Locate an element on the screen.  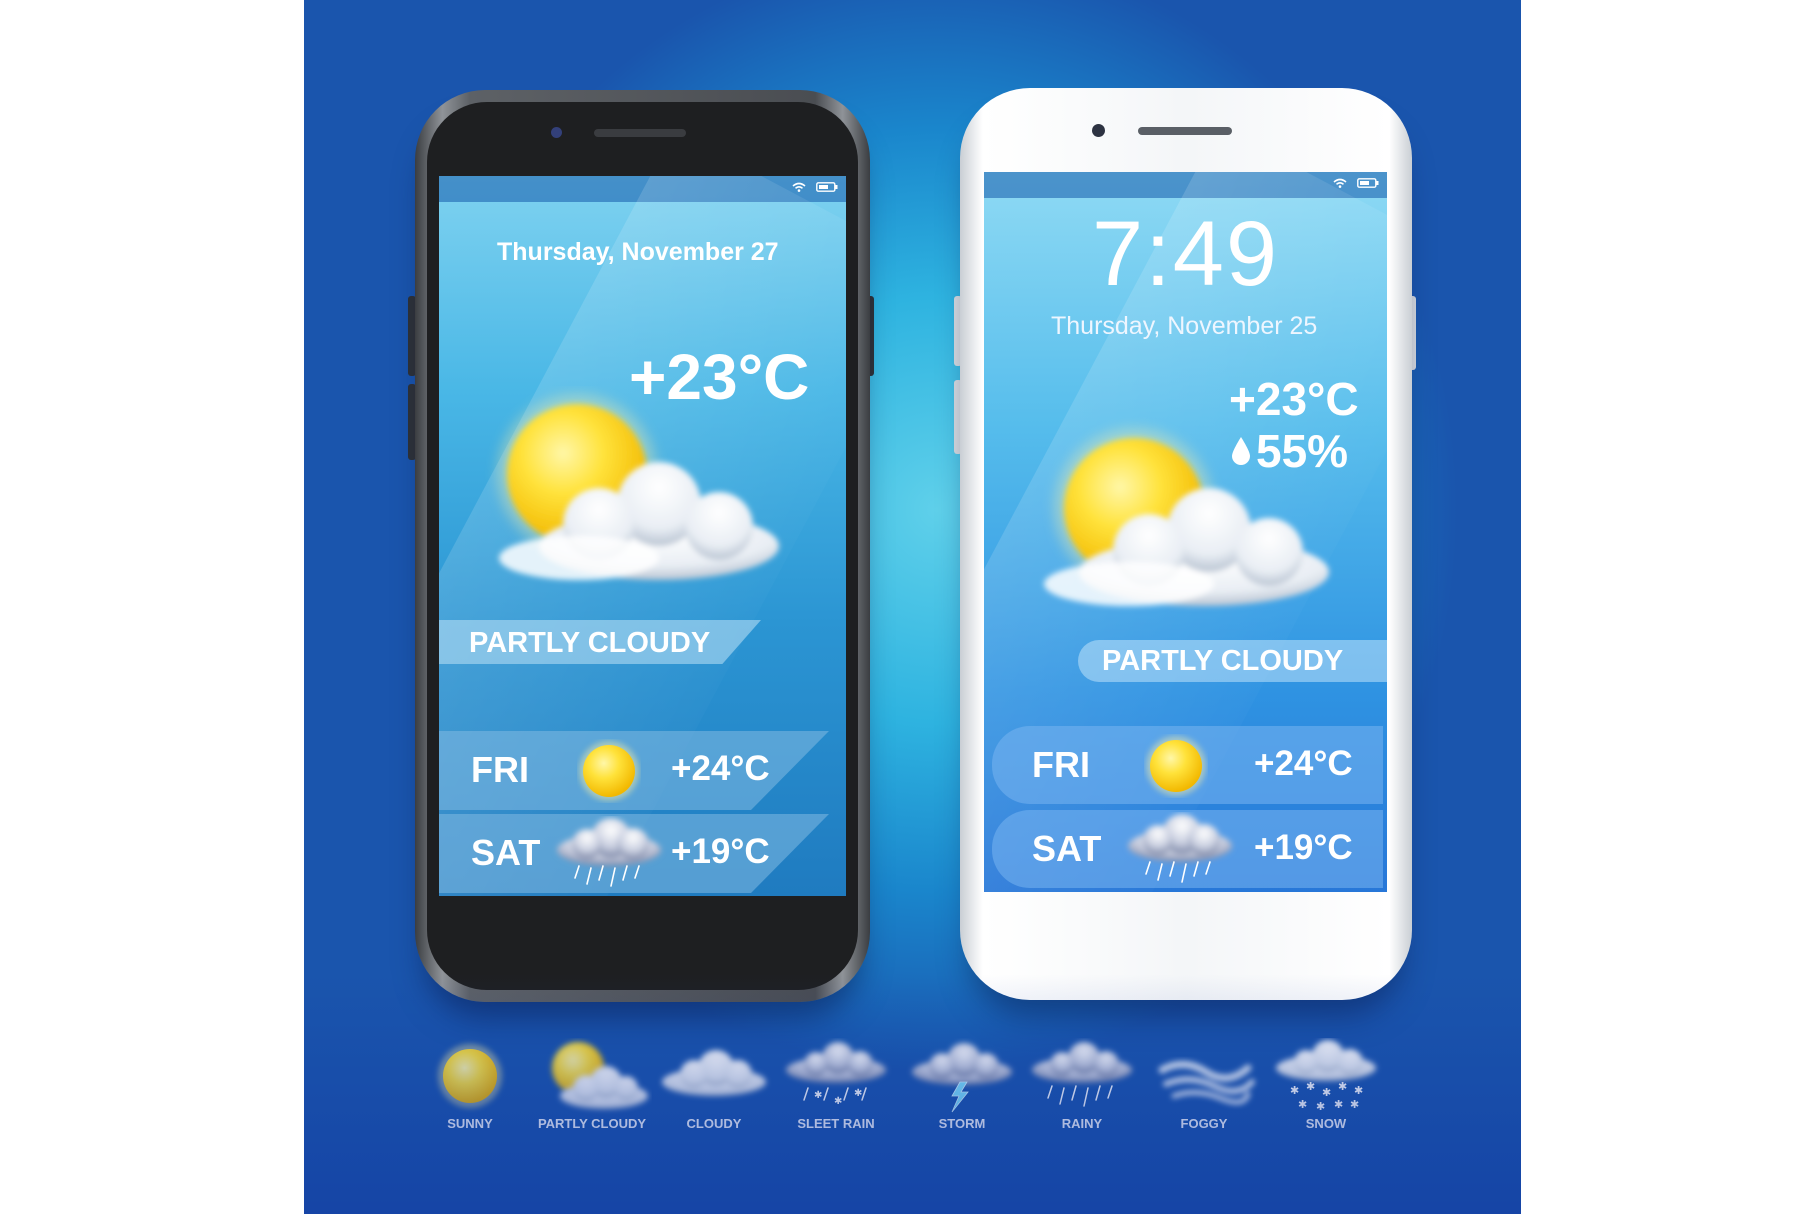
date-label: Thursday, November 27 is located at coordinates (638, 252).